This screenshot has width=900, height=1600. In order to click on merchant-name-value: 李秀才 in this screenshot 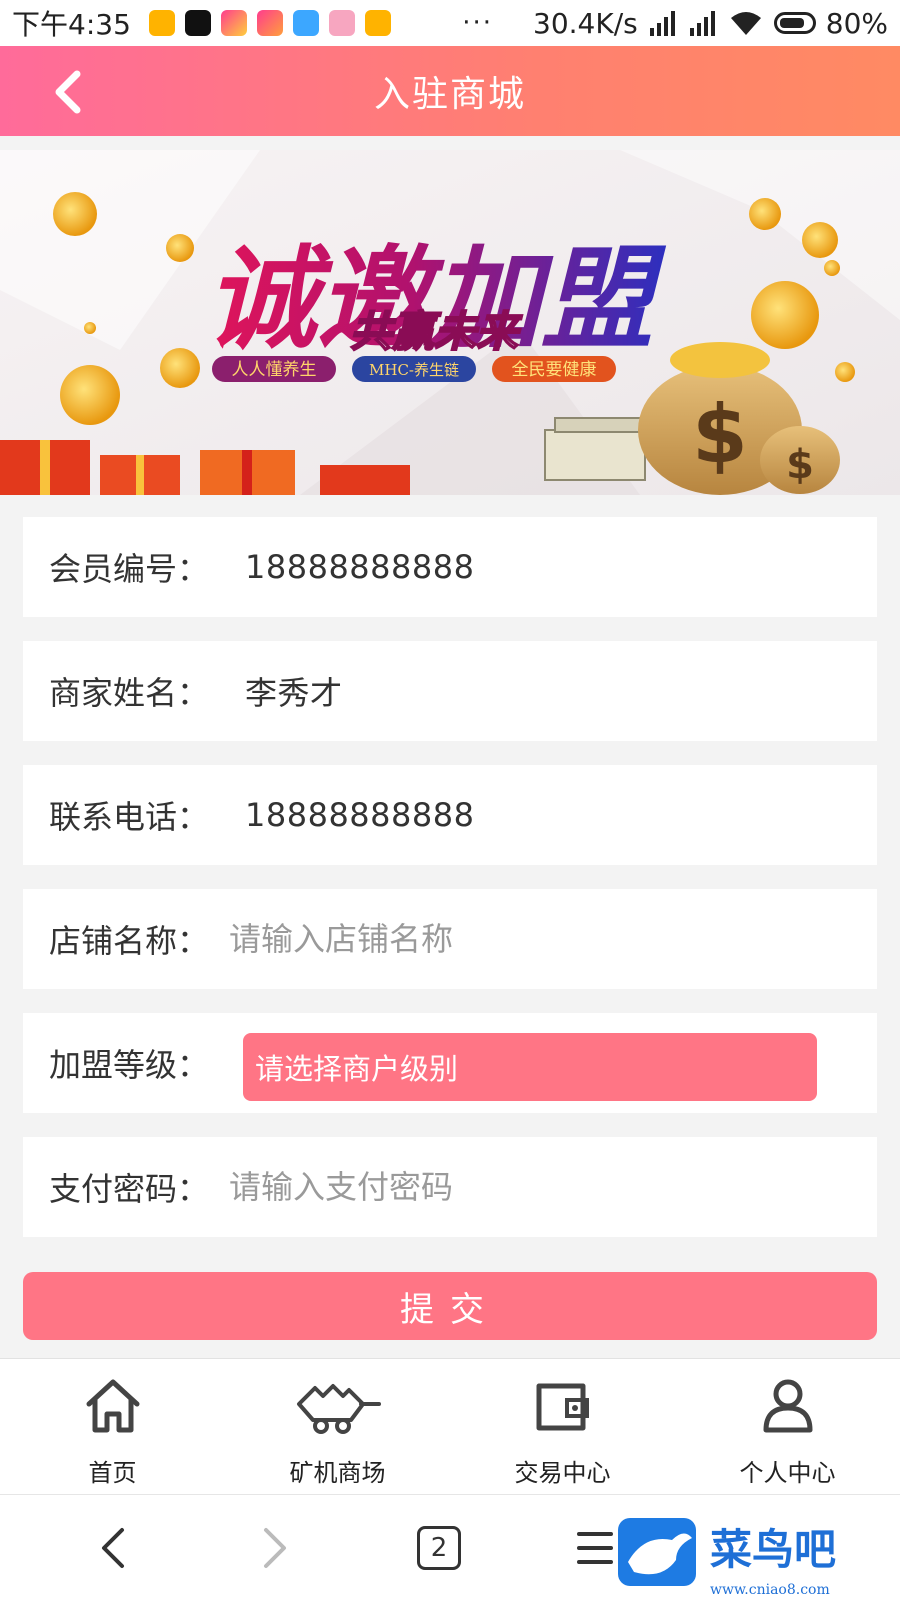, I will do `click(294, 693)`.